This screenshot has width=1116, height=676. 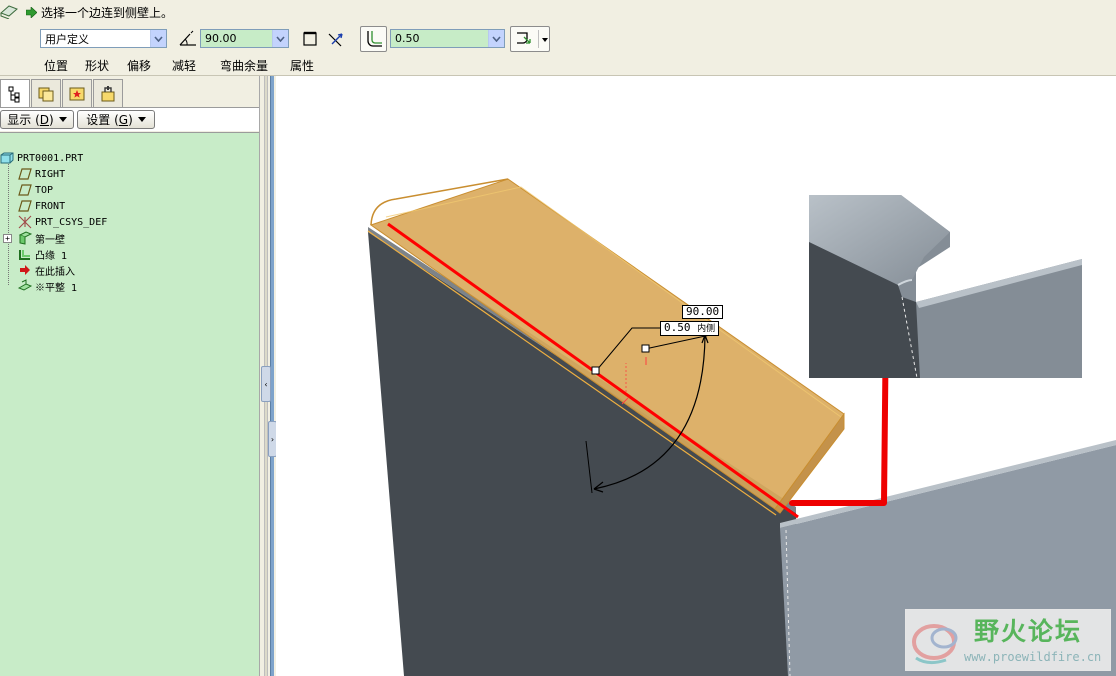 What do you see at coordinates (703, 312) in the screenshot?
I see `angle-dimension-label: 90.00` at bounding box center [703, 312].